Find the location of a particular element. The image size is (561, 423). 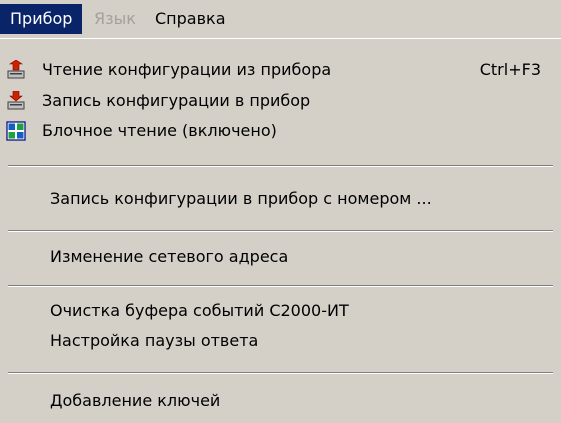

menu-item-label: Блочное чтение (включено) is located at coordinates (159, 130).